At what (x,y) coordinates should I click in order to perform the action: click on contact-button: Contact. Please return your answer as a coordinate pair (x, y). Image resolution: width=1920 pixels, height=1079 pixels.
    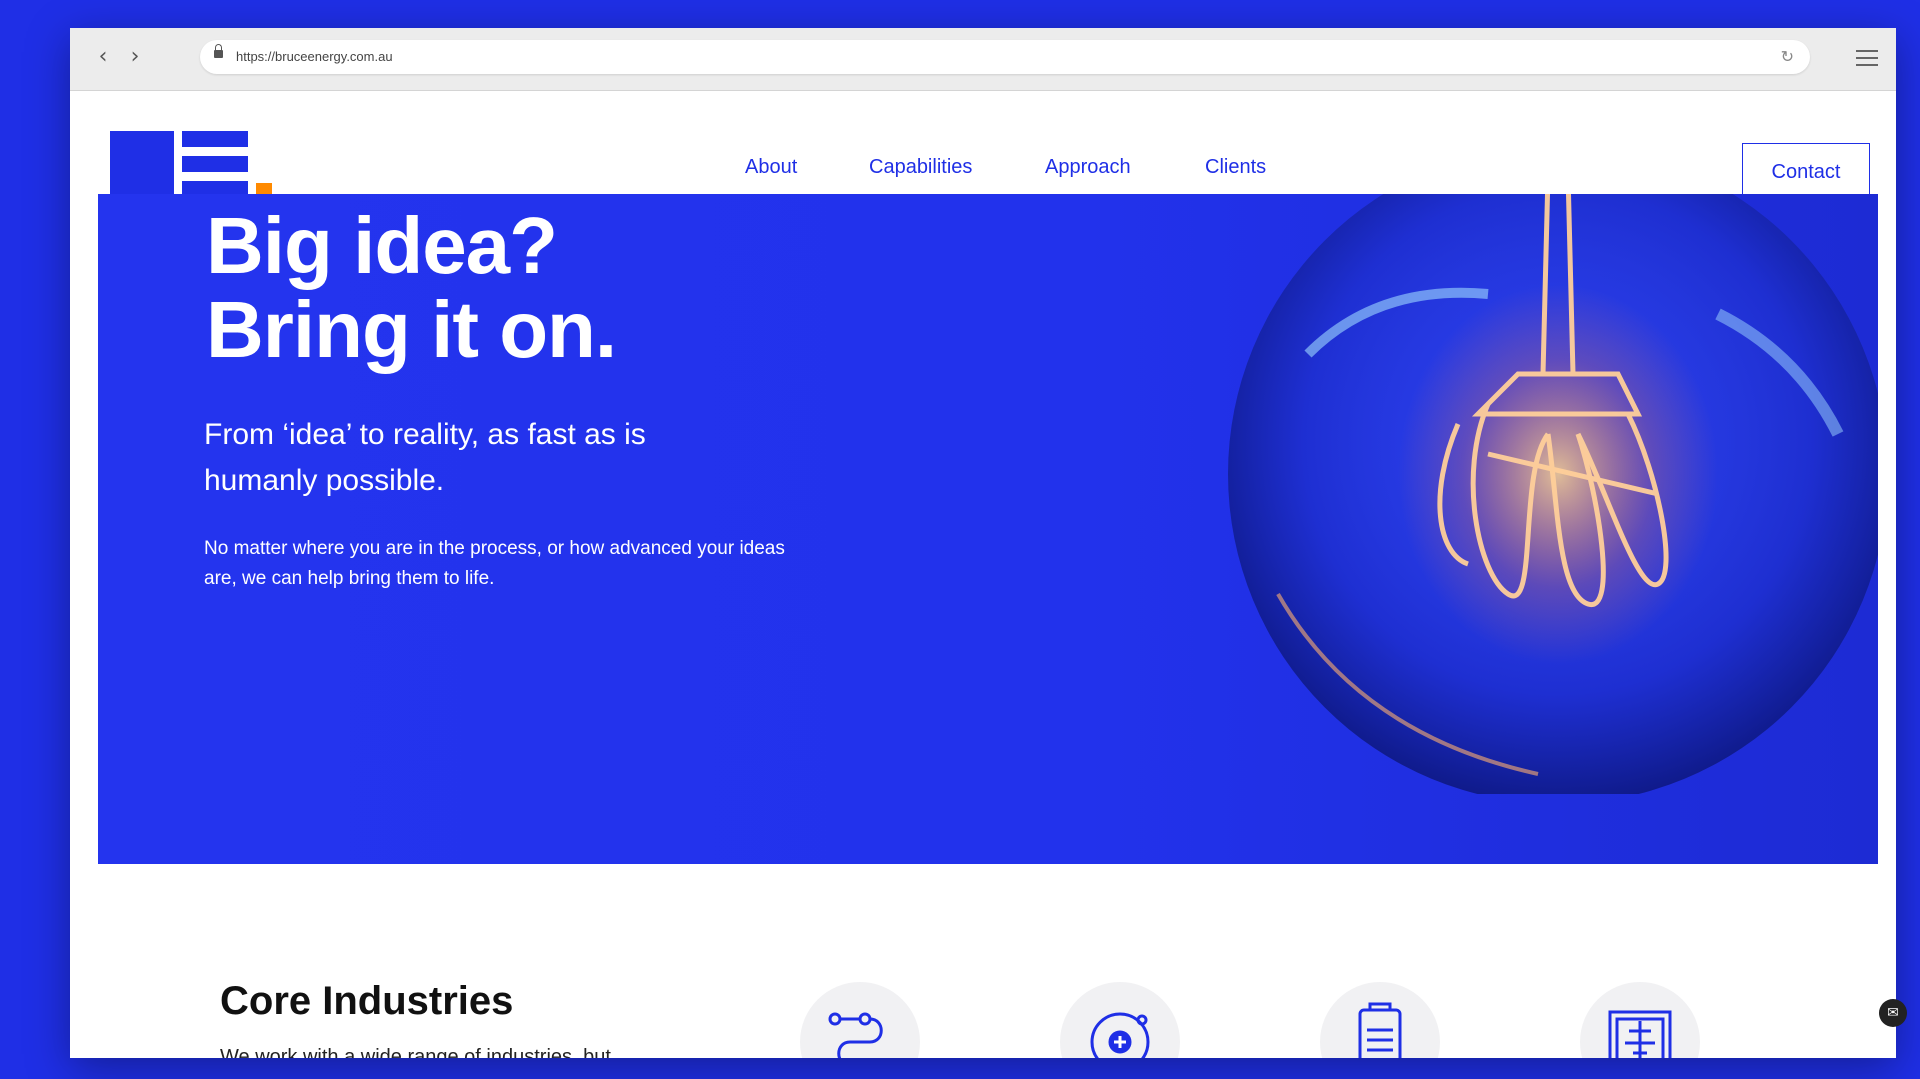
    Looking at the image, I should click on (1806, 172).